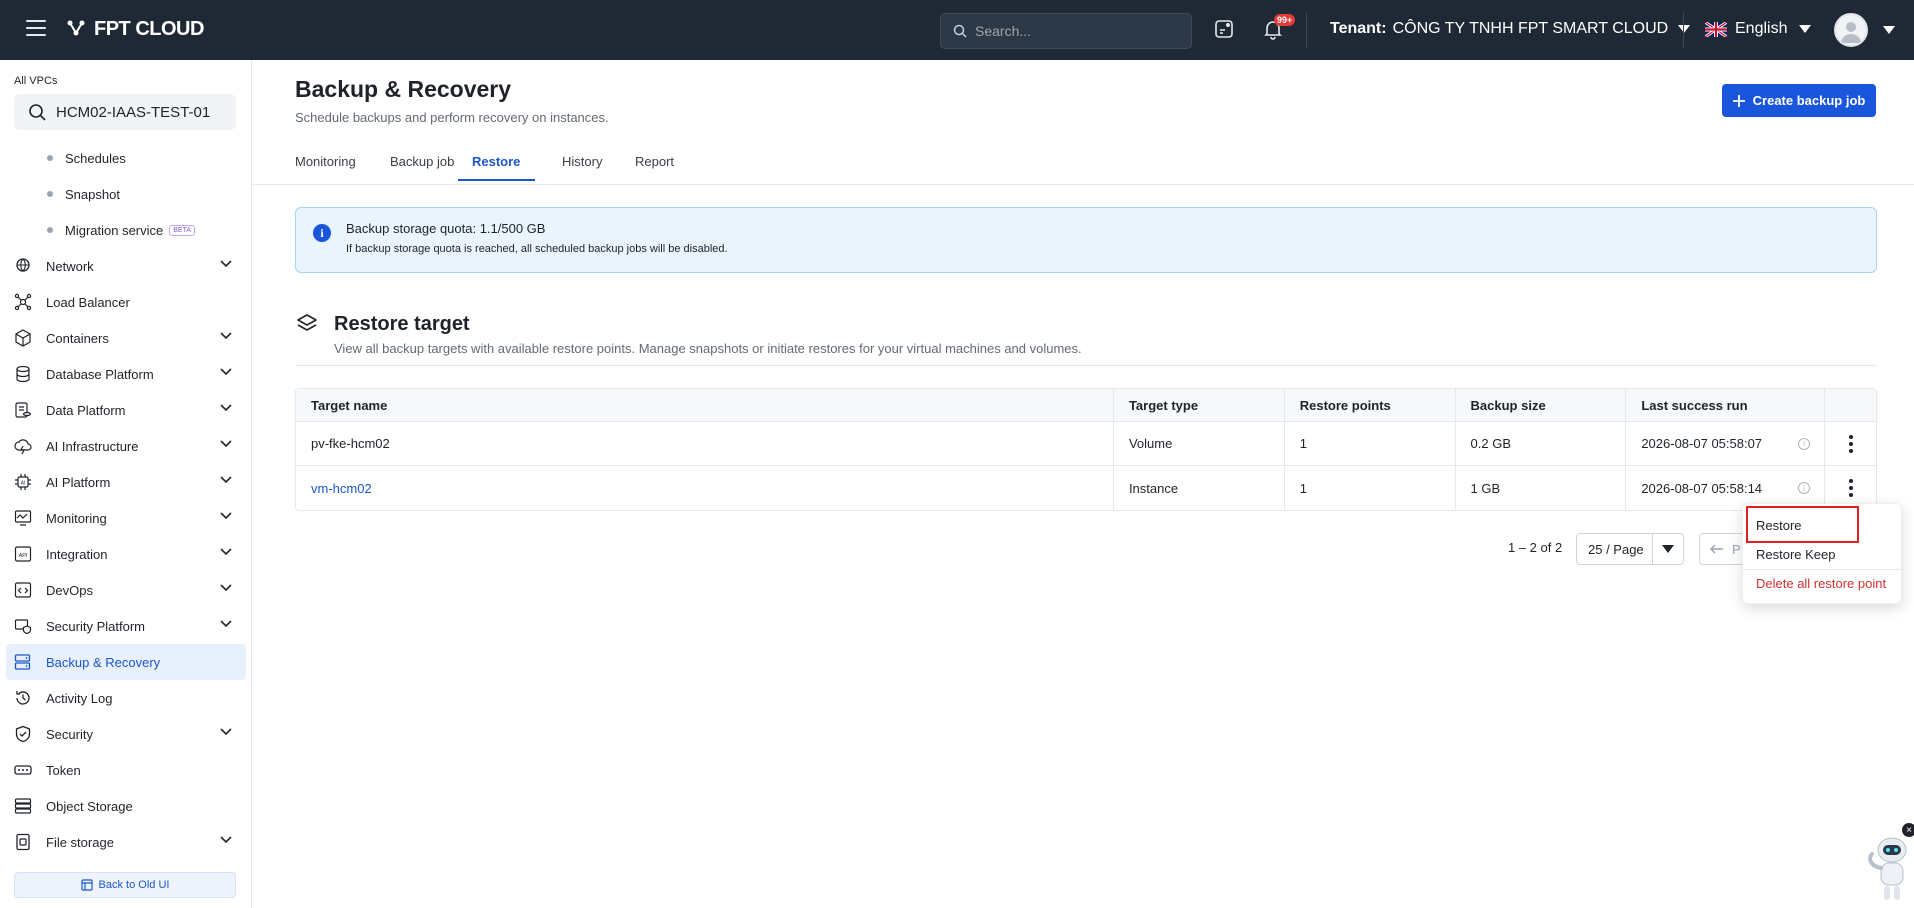 Image resolution: width=1914 pixels, height=908 pixels. What do you see at coordinates (705, 405) in the screenshot?
I see `column-header-target-name: Target name` at bounding box center [705, 405].